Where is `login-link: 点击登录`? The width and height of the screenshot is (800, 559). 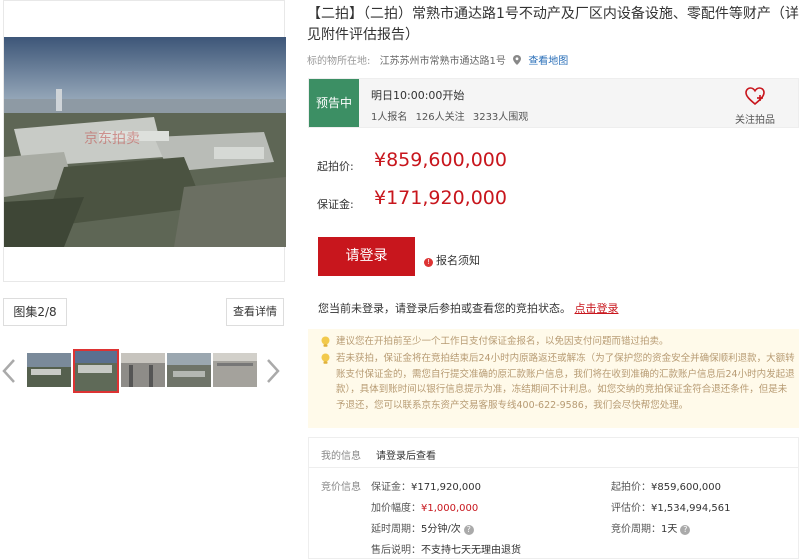 login-link: 点击登录 is located at coordinates (597, 308).